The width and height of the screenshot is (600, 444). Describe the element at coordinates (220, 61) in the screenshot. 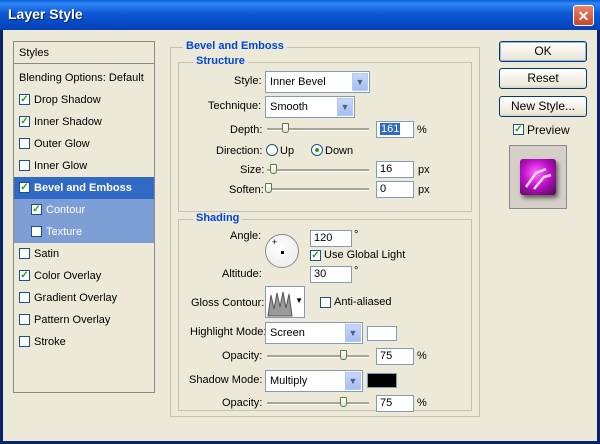

I see `structure-title: Structure` at that location.